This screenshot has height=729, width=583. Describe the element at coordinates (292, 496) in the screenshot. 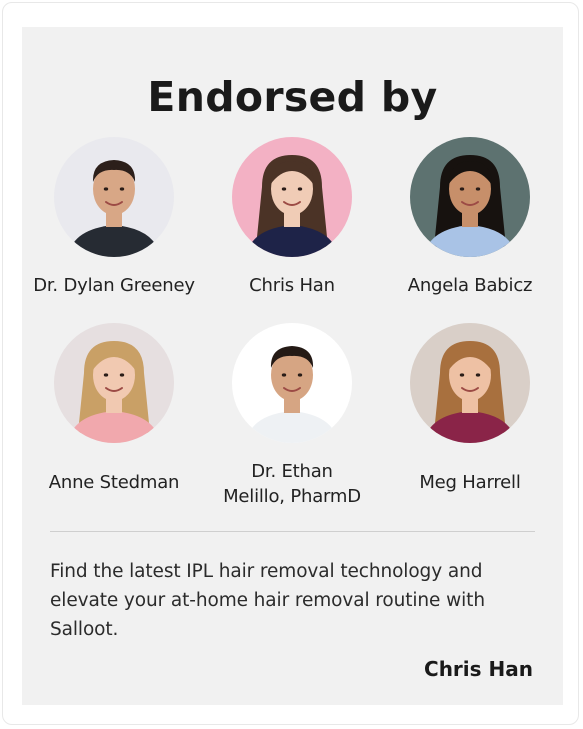

I see `endorser-name-line2: Melillo, PharmD` at that location.